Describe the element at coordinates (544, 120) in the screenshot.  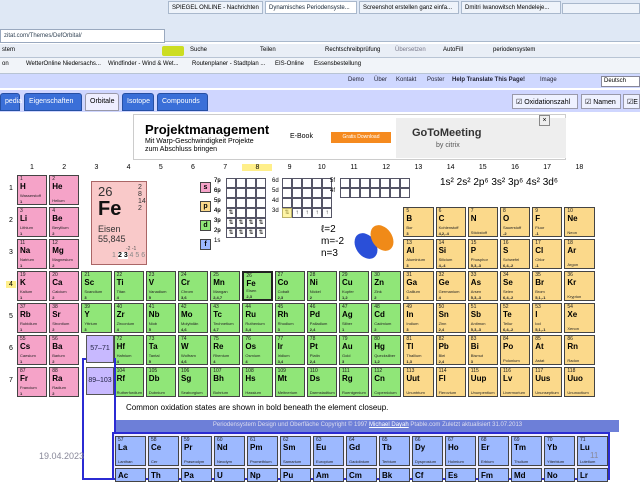
I see `close-icon: ×` at that location.